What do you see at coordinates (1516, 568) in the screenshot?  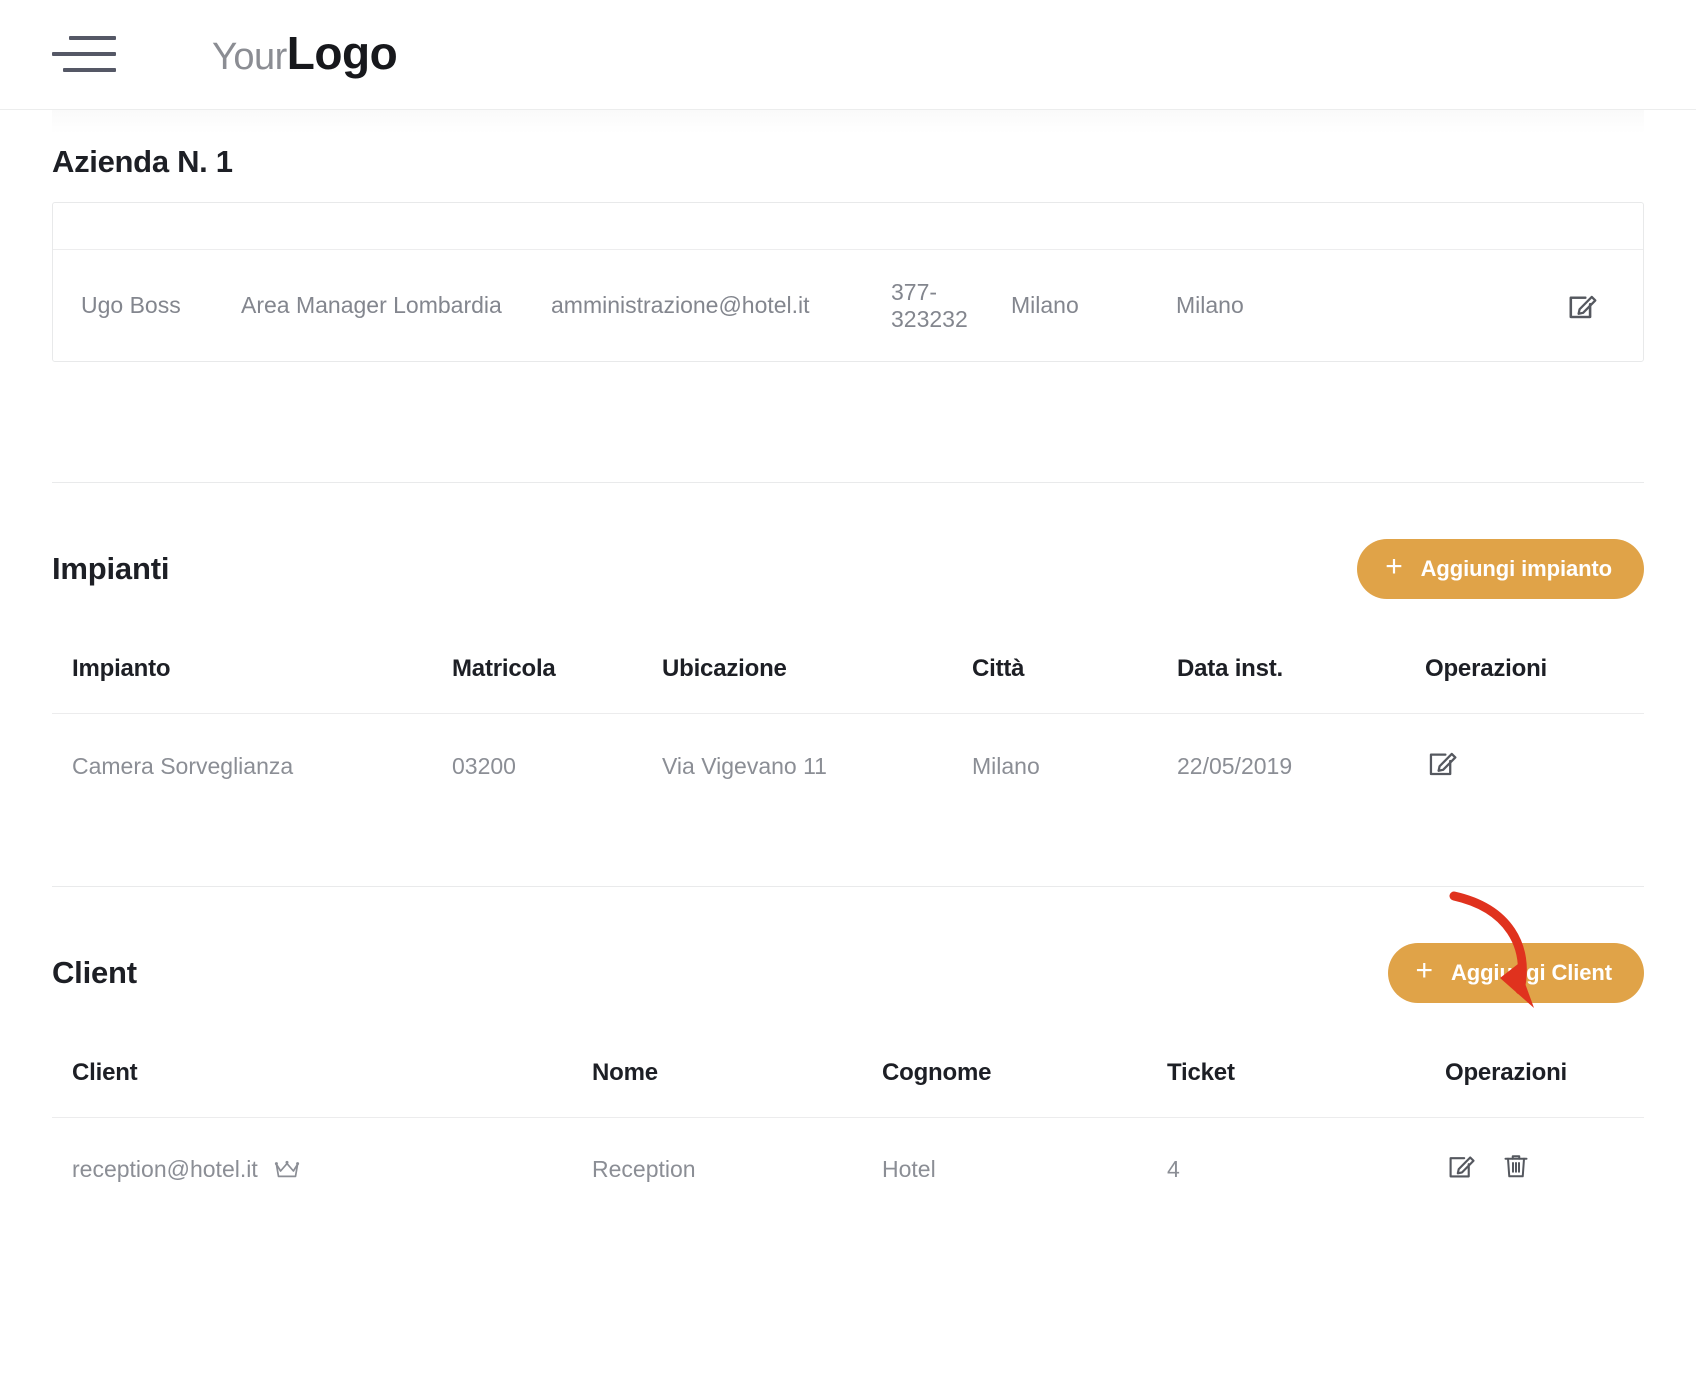 I see `add-impianto-label: Aggiungi impianto` at bounding box center [1516, 568].